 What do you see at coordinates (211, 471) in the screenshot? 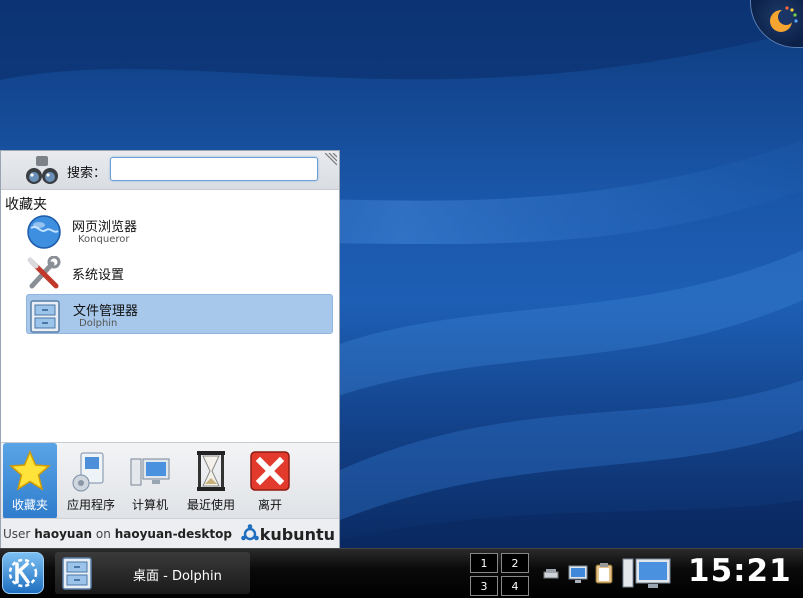
I see `hourglass-icon` at bounding box center [211, 471].